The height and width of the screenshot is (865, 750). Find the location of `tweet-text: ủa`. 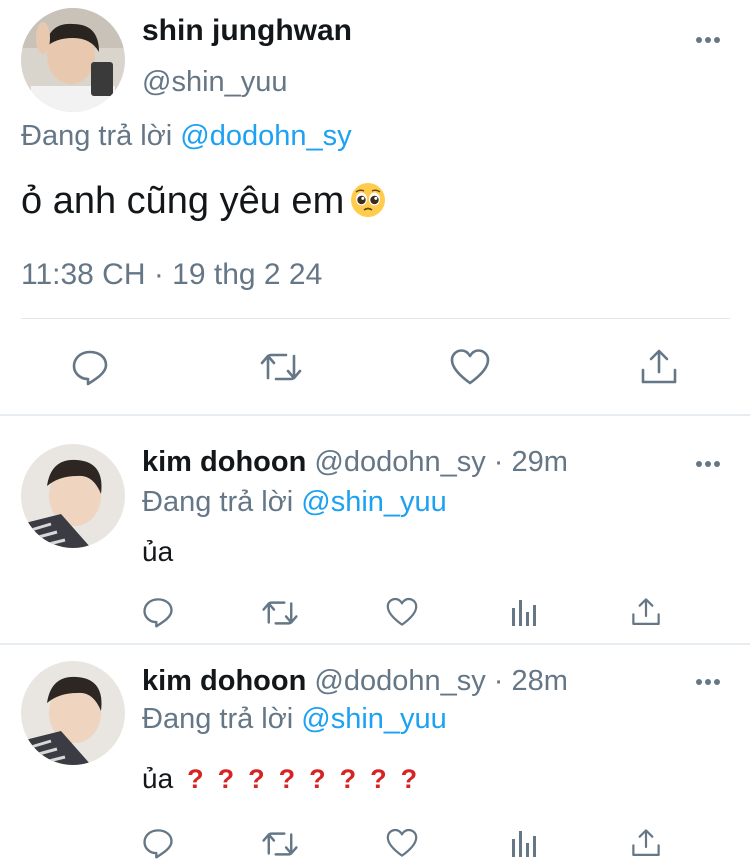

tweet-text: ủa is located at coordinates (158, 551).